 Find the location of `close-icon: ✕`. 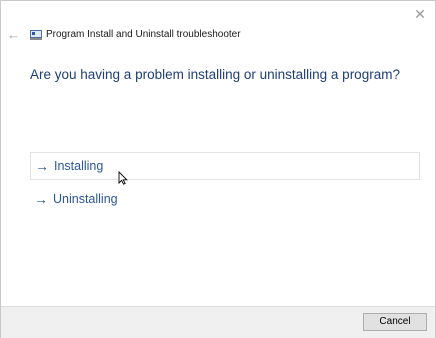

close-icon: ✕ is located at coordinates (420, 14).